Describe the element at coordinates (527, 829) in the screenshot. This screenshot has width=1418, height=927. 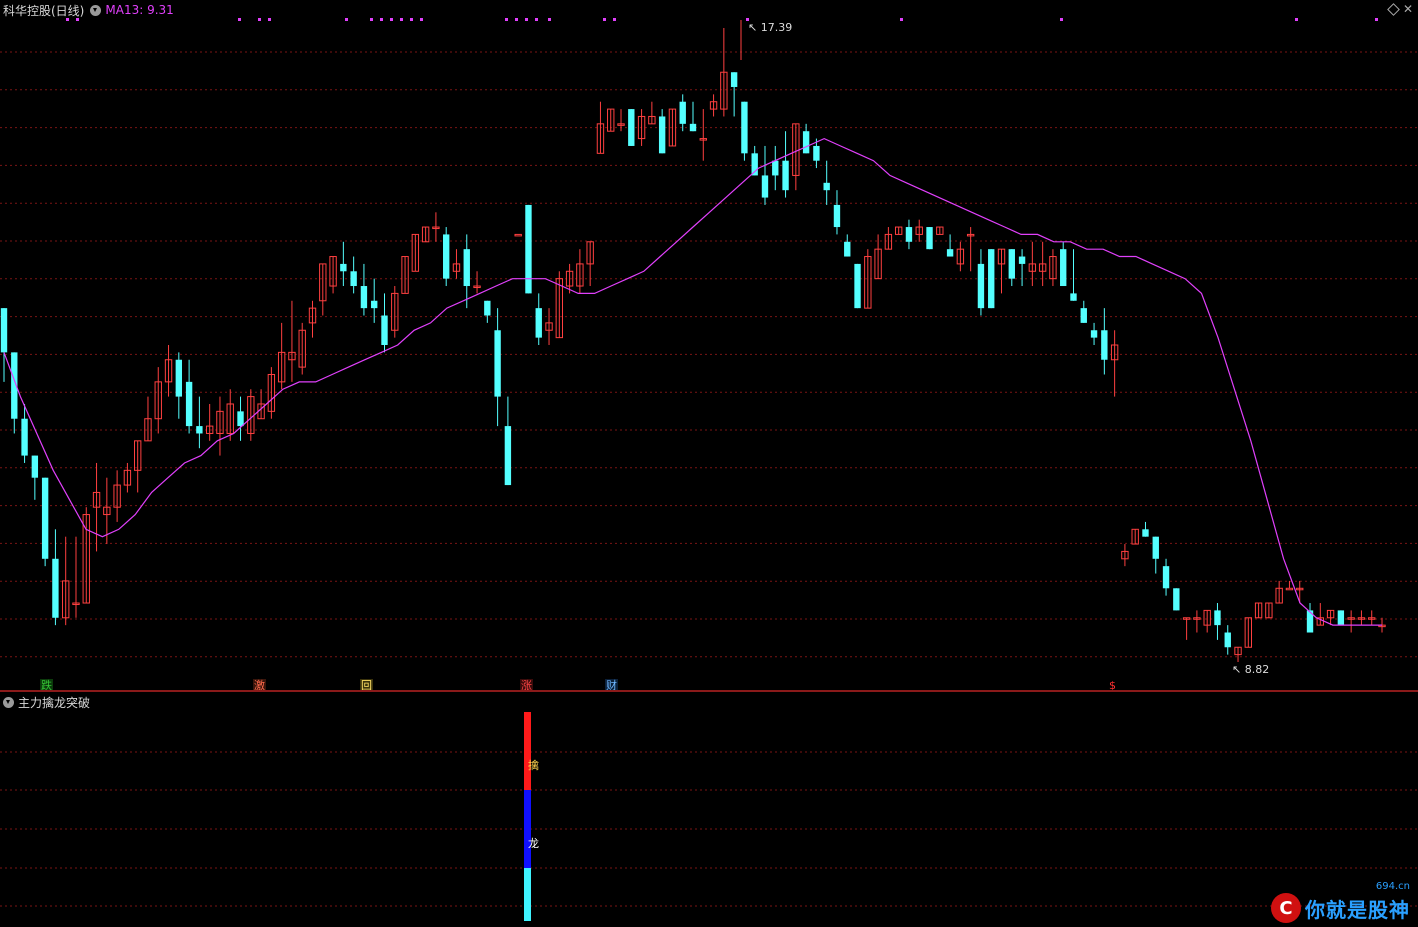
I see `indicator-bar-blue` at that location.